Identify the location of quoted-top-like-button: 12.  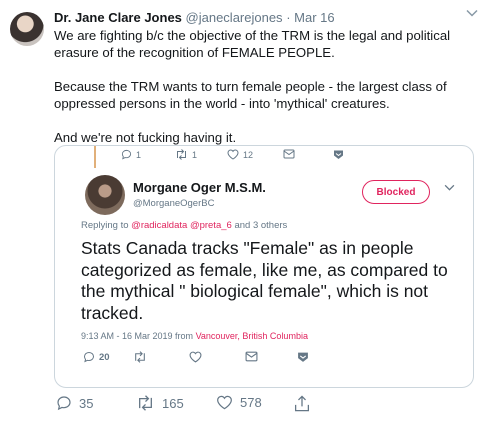
(240, 154).